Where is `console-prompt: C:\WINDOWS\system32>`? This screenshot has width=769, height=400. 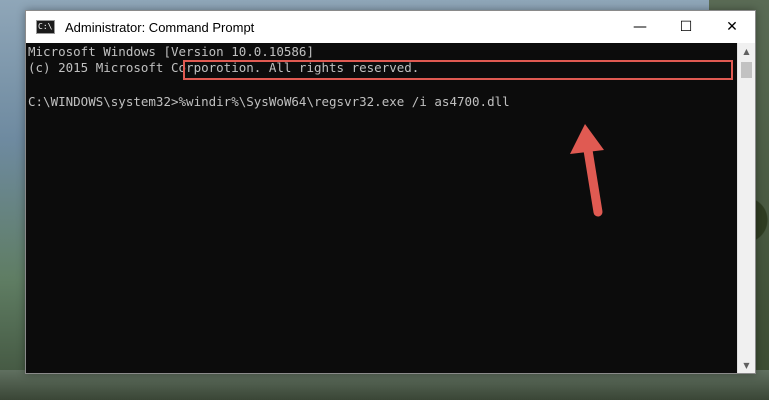 console-prompt: C:\WINDOWS\system32> is located at coordinates (103, 101).